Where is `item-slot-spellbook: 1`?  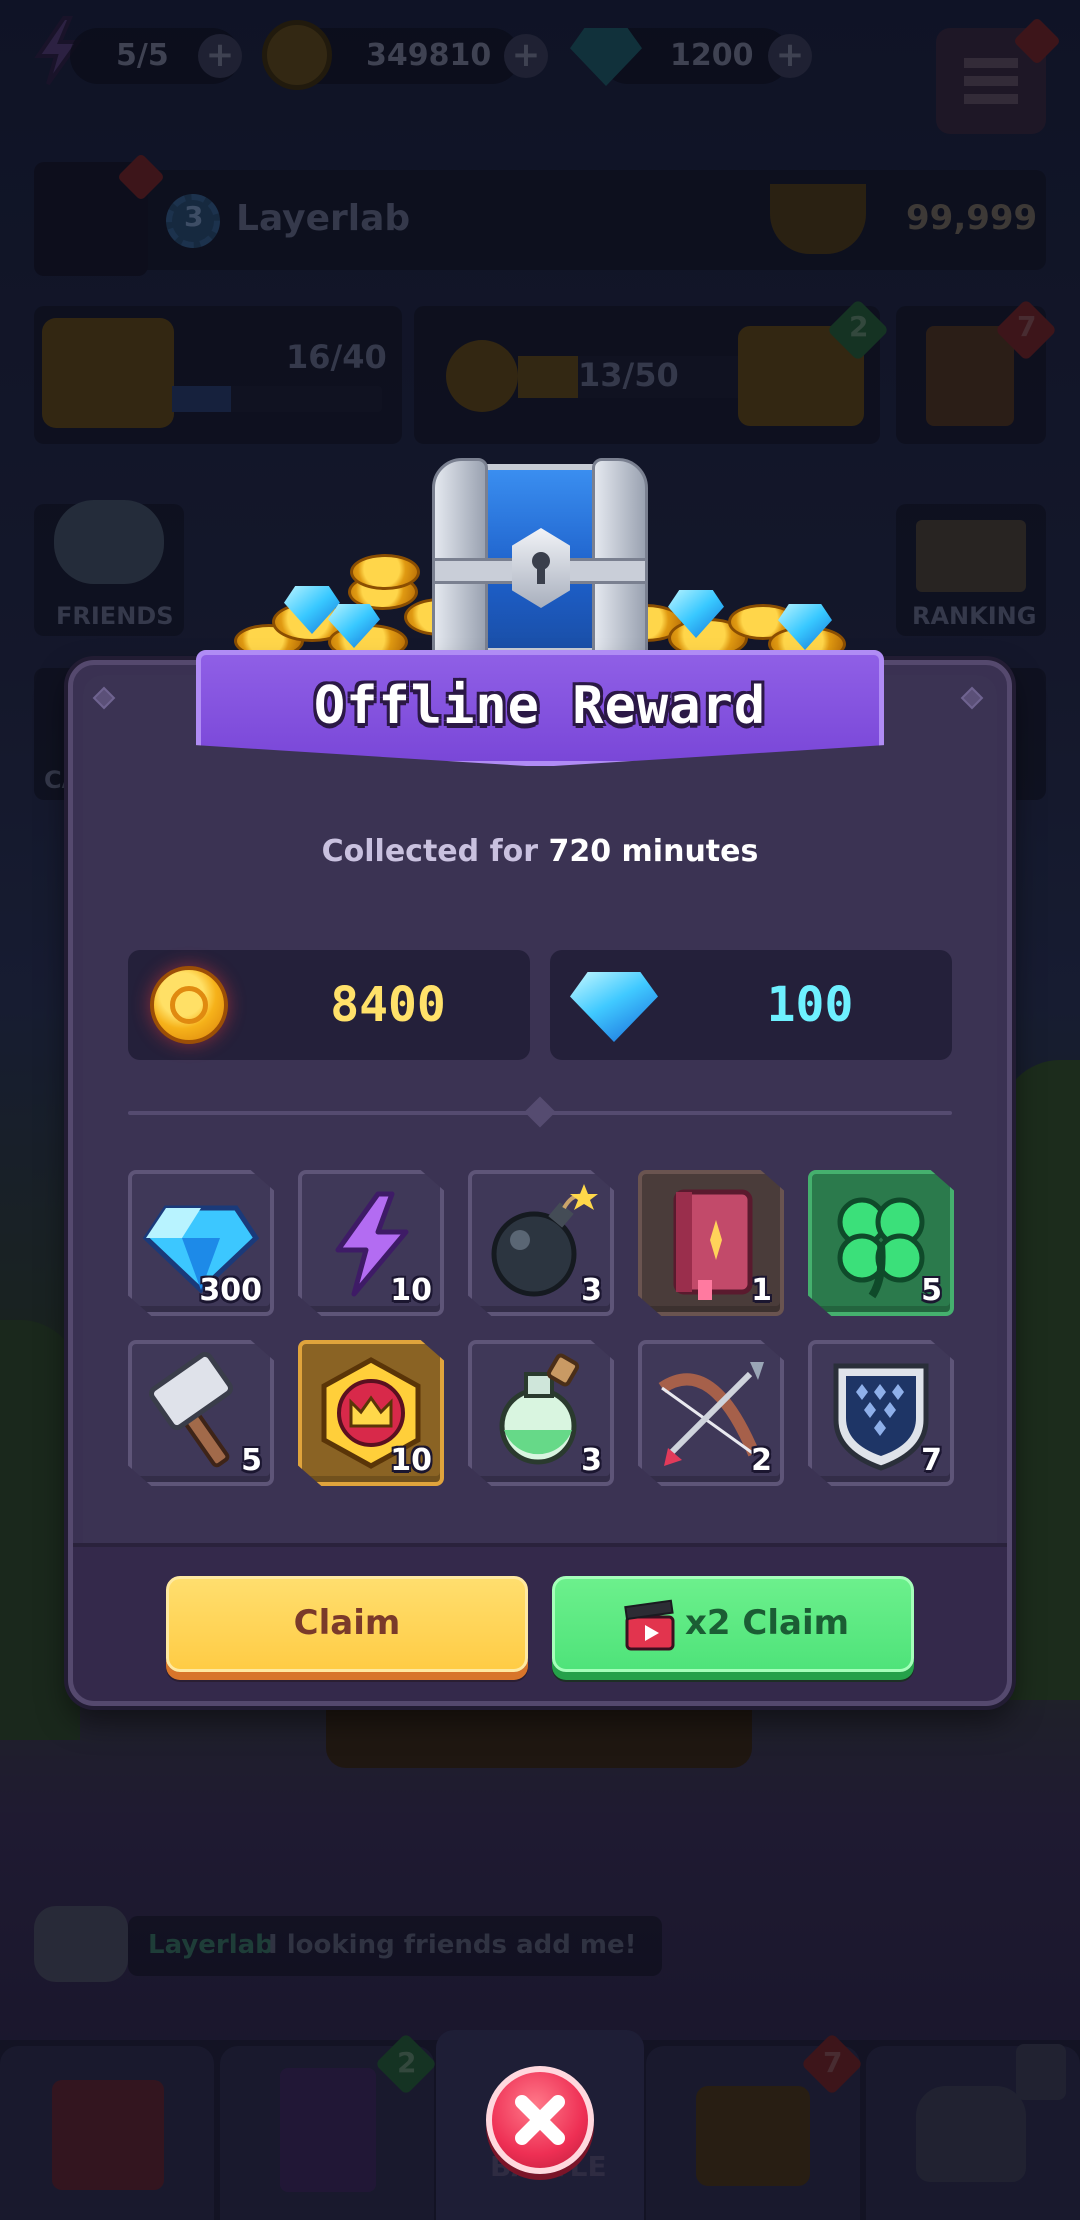
item-slot-spellbook: 1 is located at coordinates (711, 1243).